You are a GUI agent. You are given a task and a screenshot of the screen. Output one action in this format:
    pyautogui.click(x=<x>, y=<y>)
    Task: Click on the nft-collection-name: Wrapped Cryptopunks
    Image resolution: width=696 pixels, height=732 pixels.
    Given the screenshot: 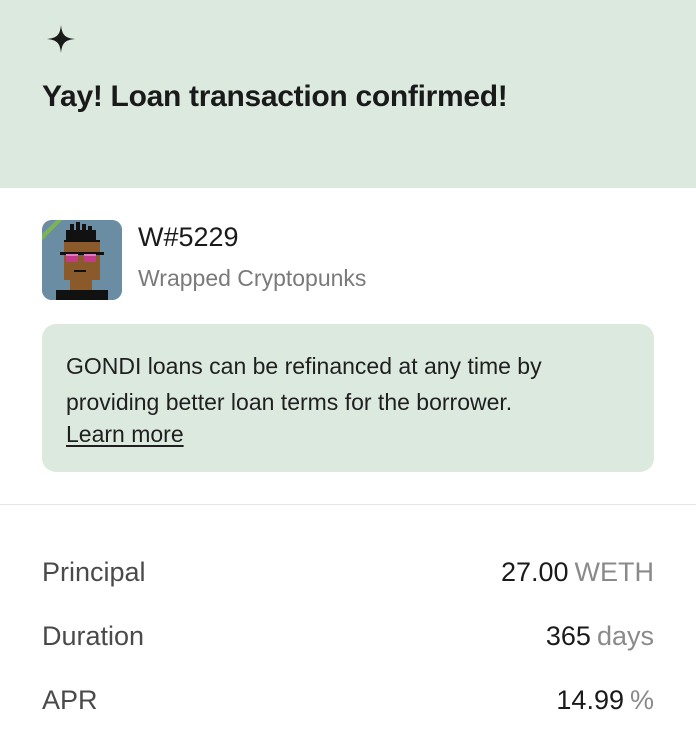 What is the action you would take?
    pyautogui.click(x=252, y=278)
    